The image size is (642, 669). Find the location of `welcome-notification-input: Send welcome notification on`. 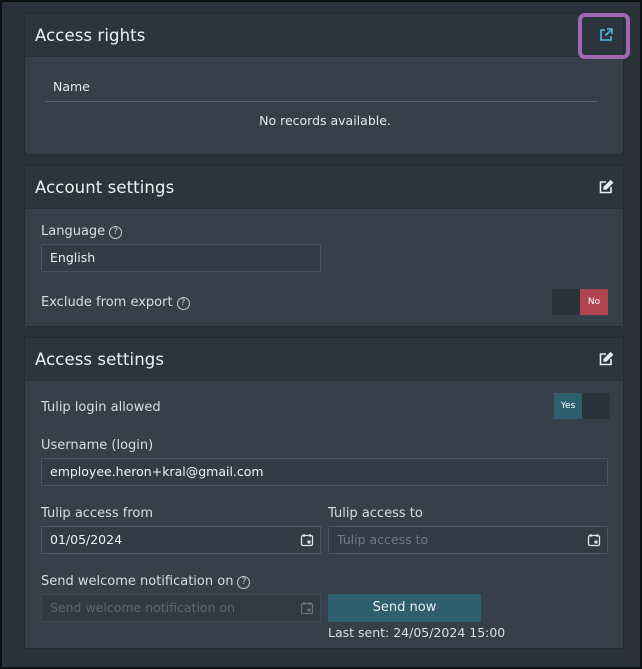

welcome-notification-input: Send welcome notification on is located at coordinates (181, 608).